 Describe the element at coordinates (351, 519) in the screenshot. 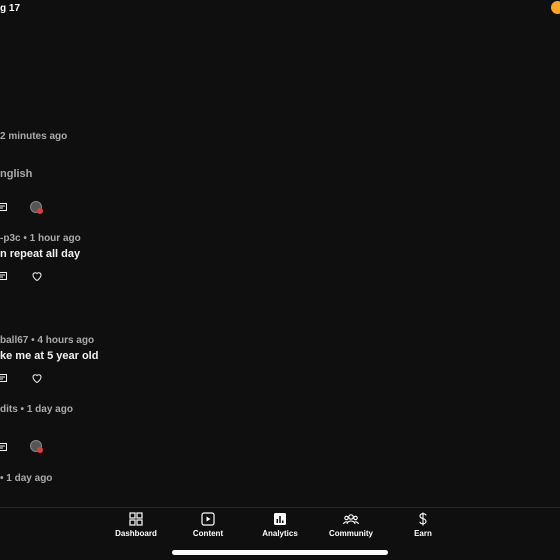

I see `community-icon` at that location.